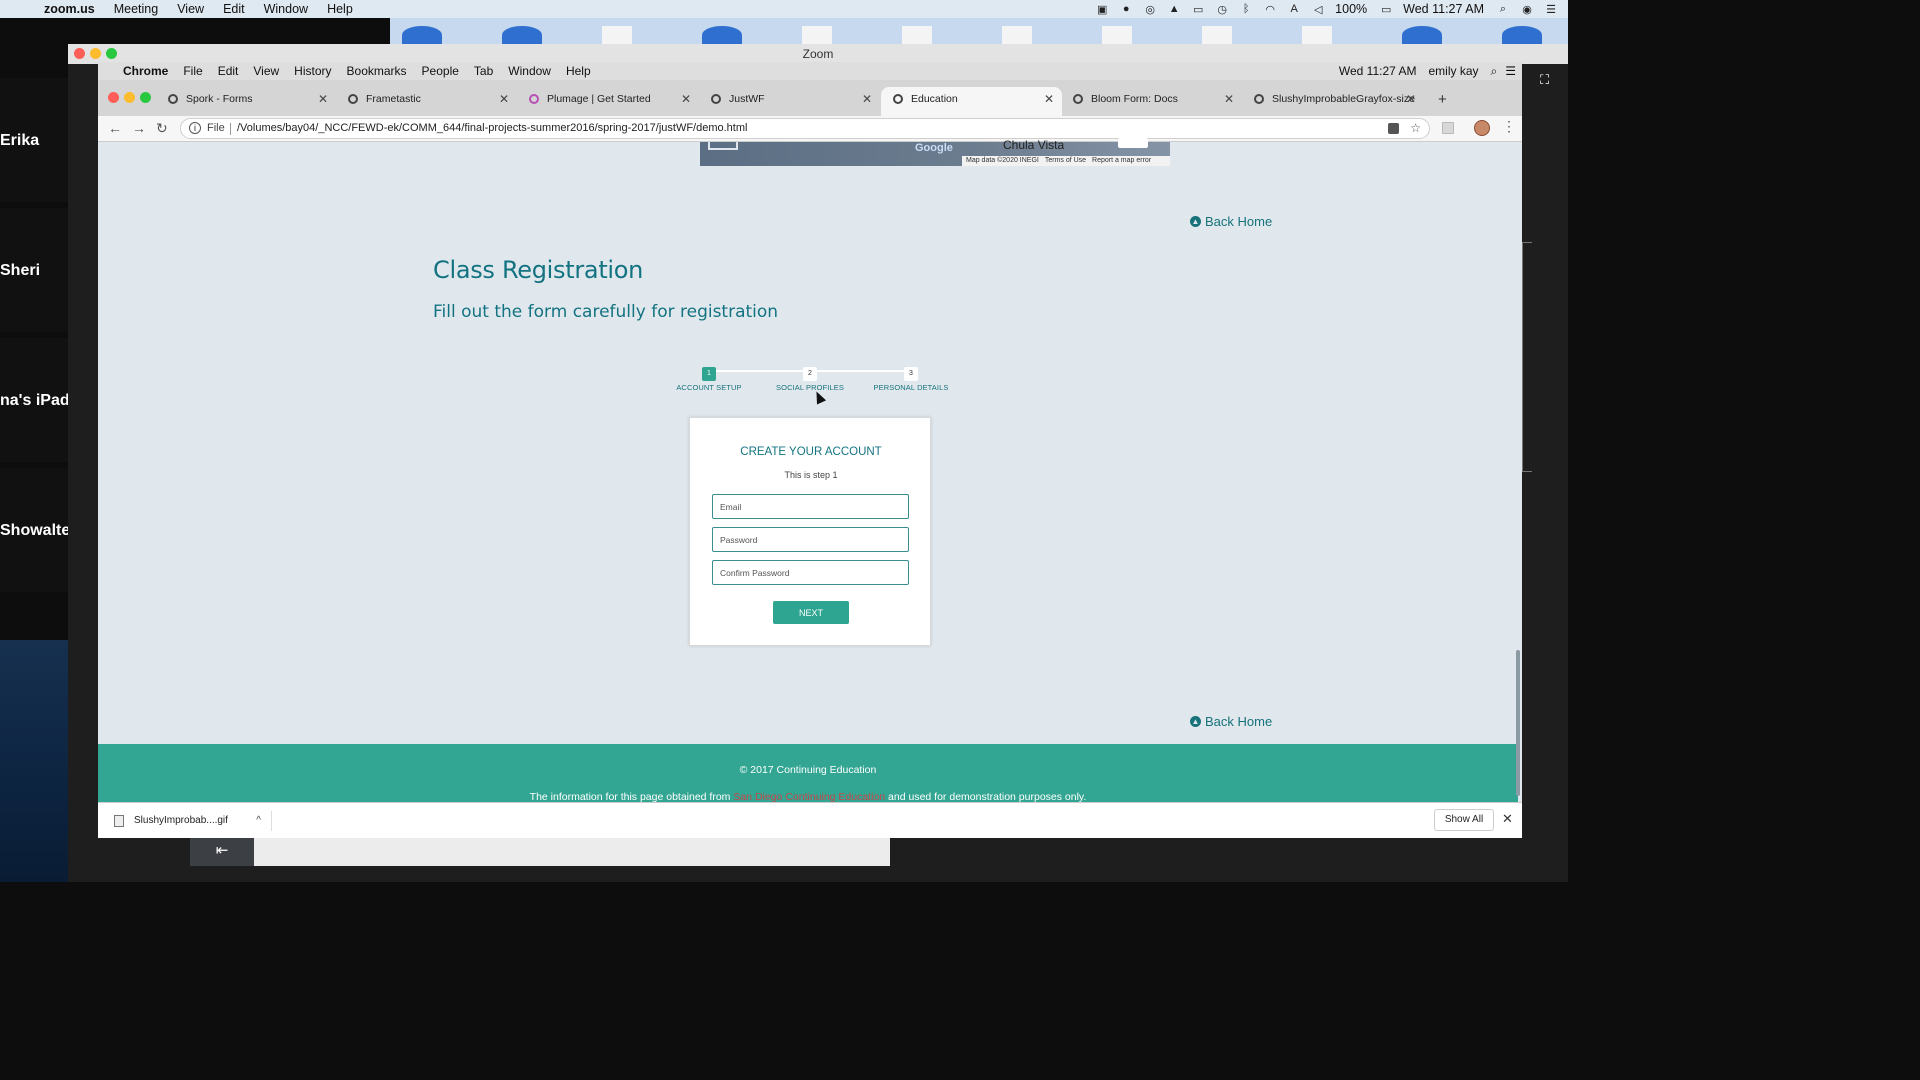 This screenshot has height=1080, width=1920. What do you see at coordinates (810, 387) in the screenshot?
I see `step-label: SOCIAL PROFILES` at bounding box center [810, 387].